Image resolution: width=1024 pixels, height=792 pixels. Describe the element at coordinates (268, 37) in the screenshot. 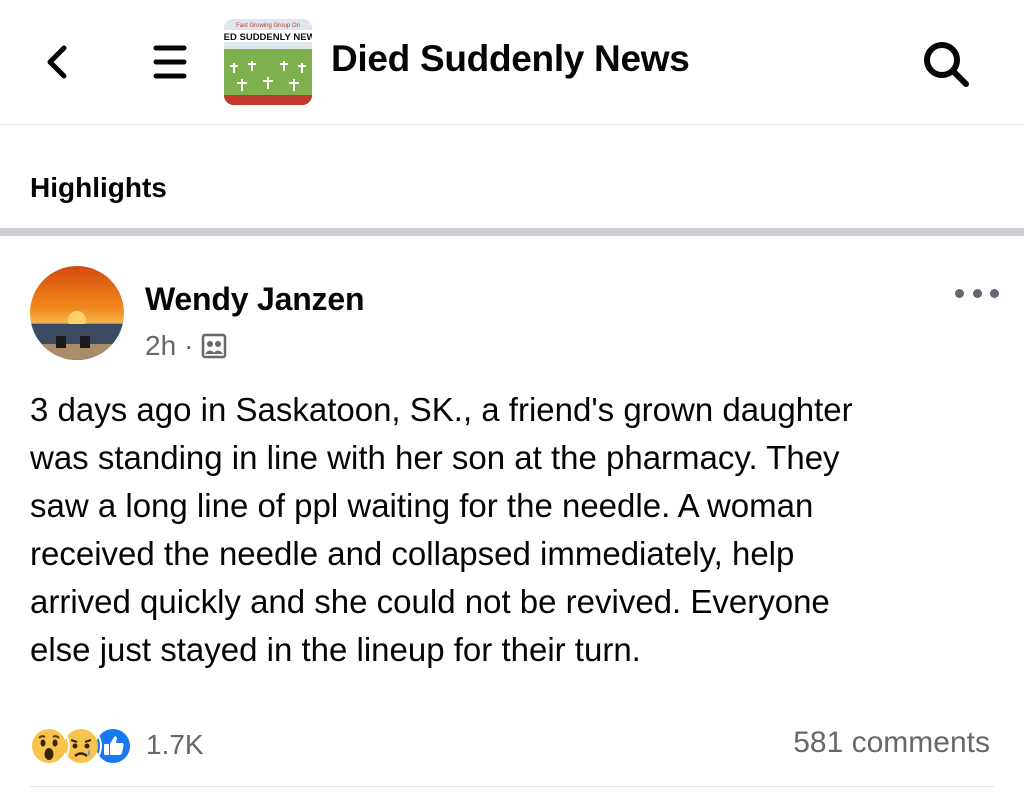

I see `thumb-title-text: DIED SUDDENLY NEWS` at that location.